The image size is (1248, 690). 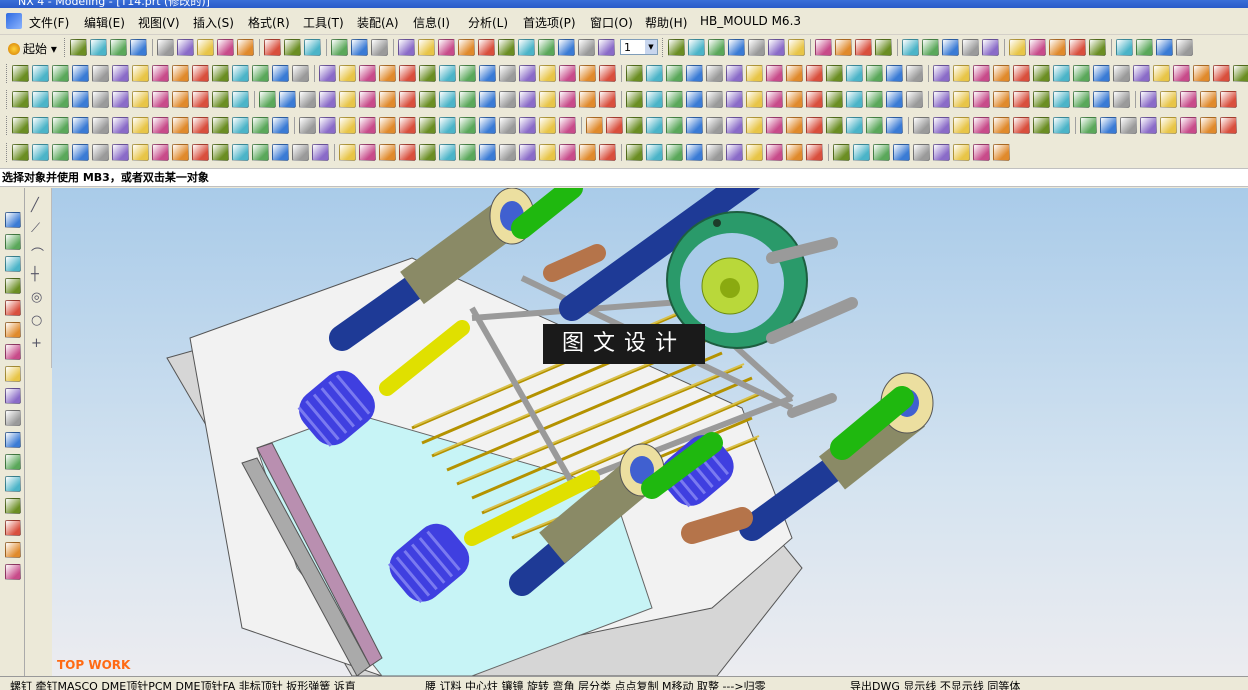 I want to click on menu-hb-mould: HB_MOULD M6.3, so click(x=750, y=21).